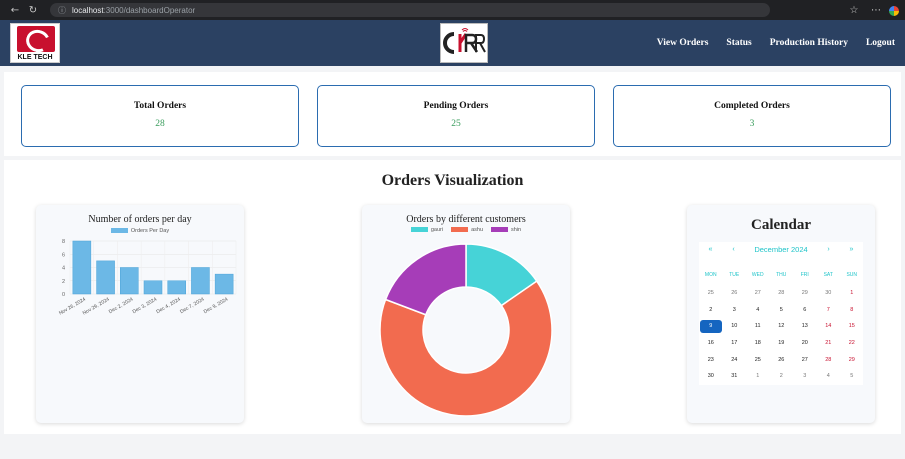  What do you see at coordinates (63, 282) in the screenshot?
I see `y-tick-label: 2` at bounding box center [63, 282].